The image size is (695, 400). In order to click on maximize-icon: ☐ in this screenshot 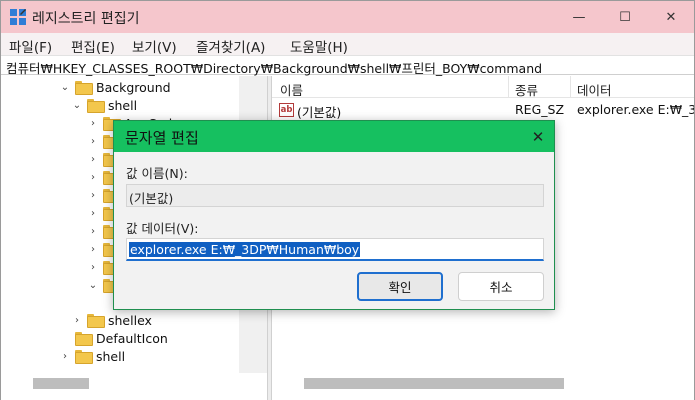, I will do `click(625, 17)`.